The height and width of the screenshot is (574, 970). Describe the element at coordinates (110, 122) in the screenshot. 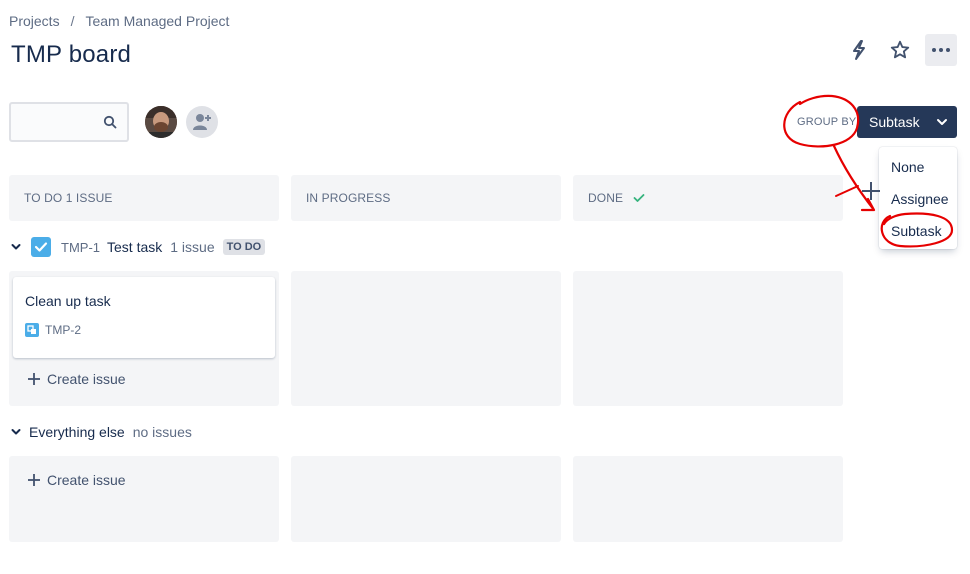

I see `search-icon` at that location.